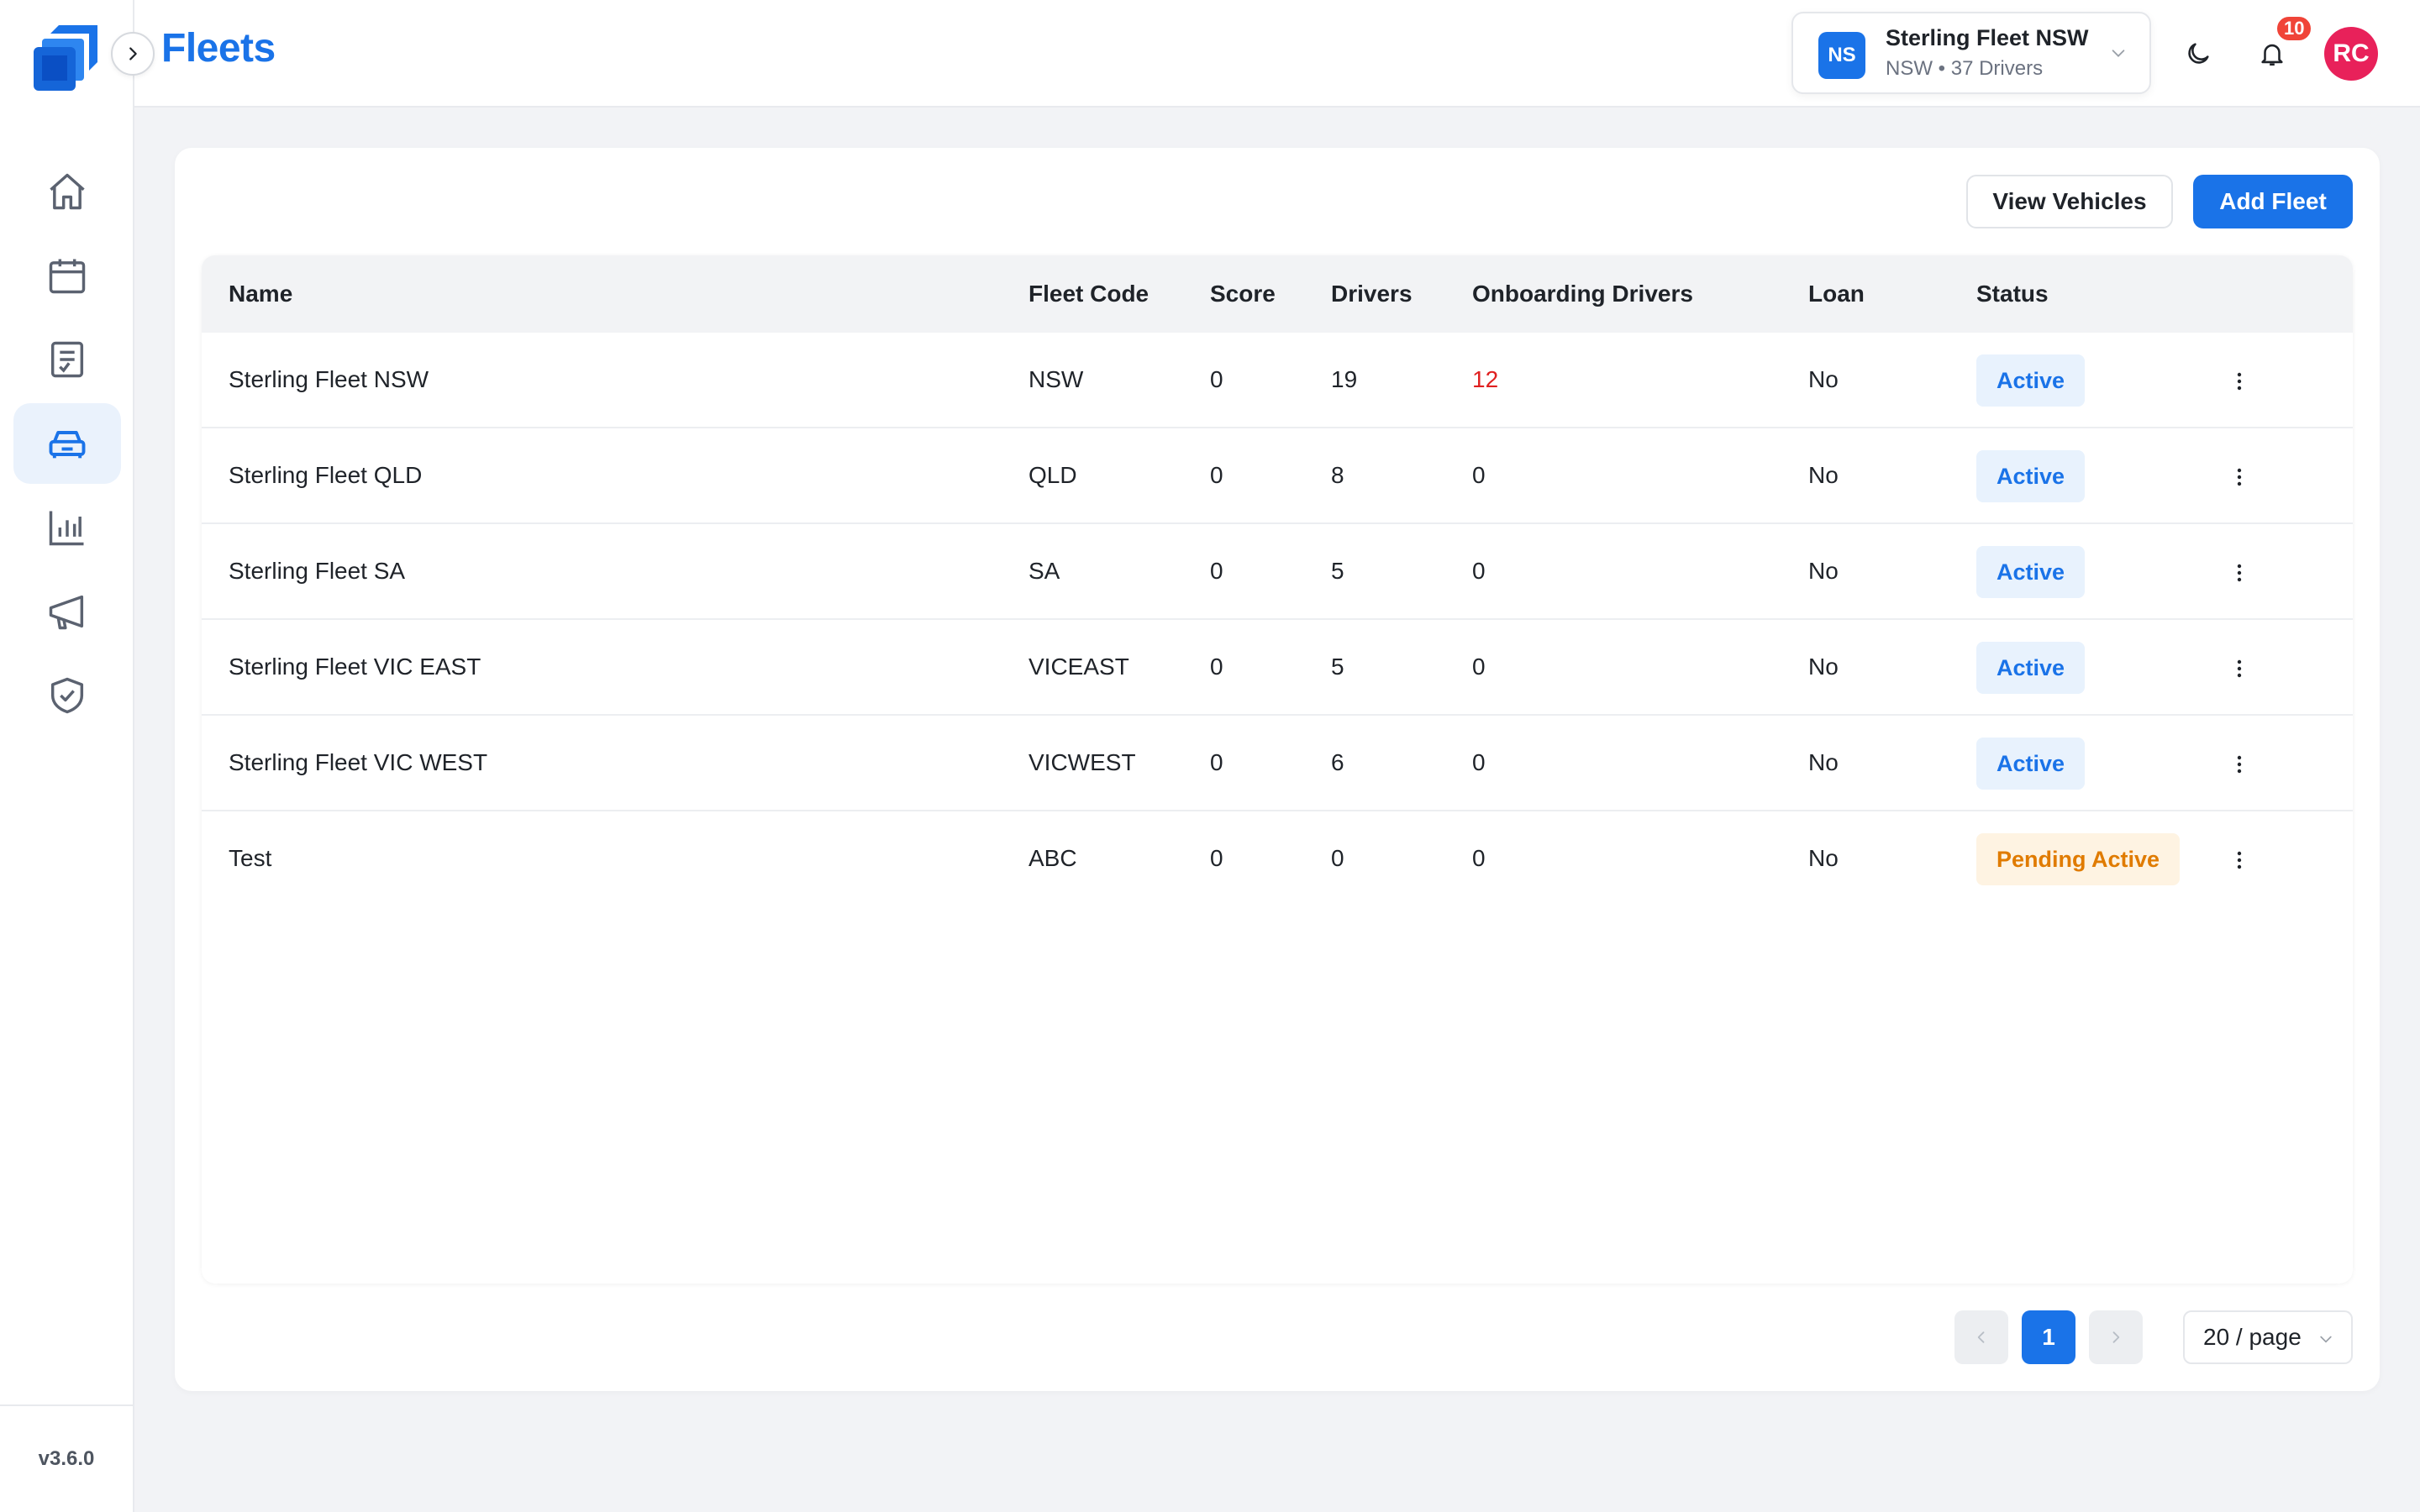  Describe the element at coordinates (325, 475) in the screenshot. I see `cell-name: Sterling Fleet QLD` at that location.